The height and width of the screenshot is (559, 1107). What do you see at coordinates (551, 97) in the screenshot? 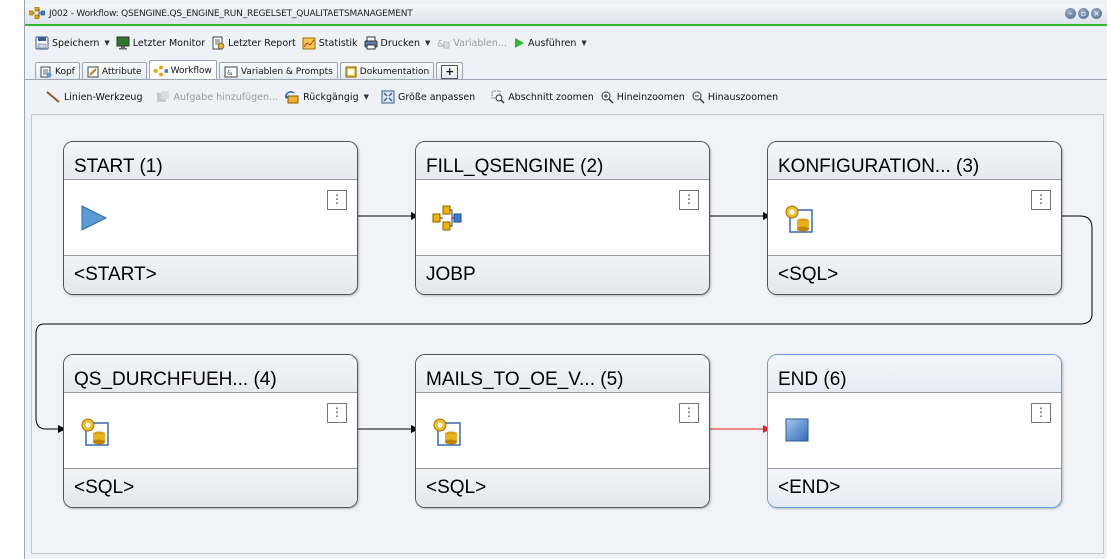
I see `zoom-section-label: Abschnitt zoomen` at bounding box center [551, 97].